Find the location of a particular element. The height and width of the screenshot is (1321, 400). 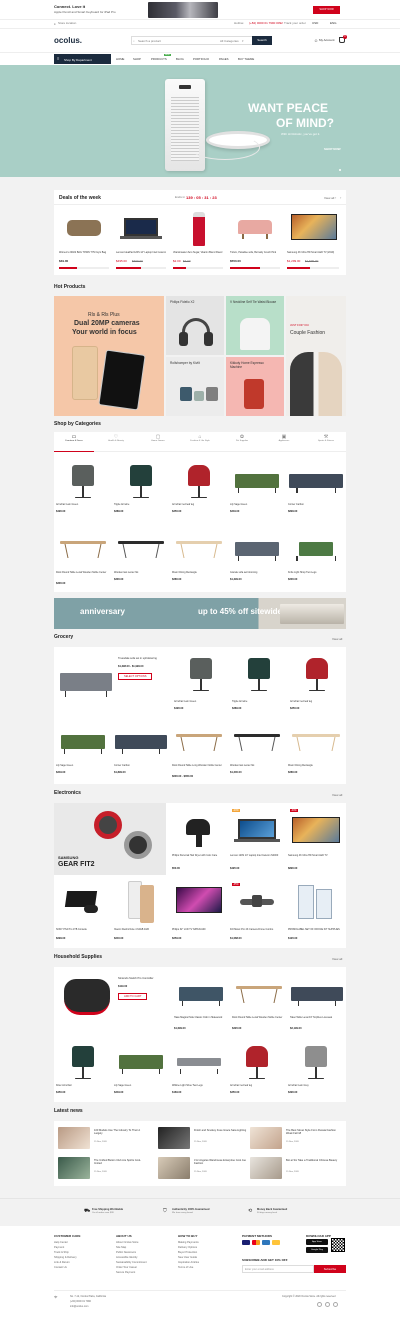

search-button: Search is located at coordinates (262, 40).